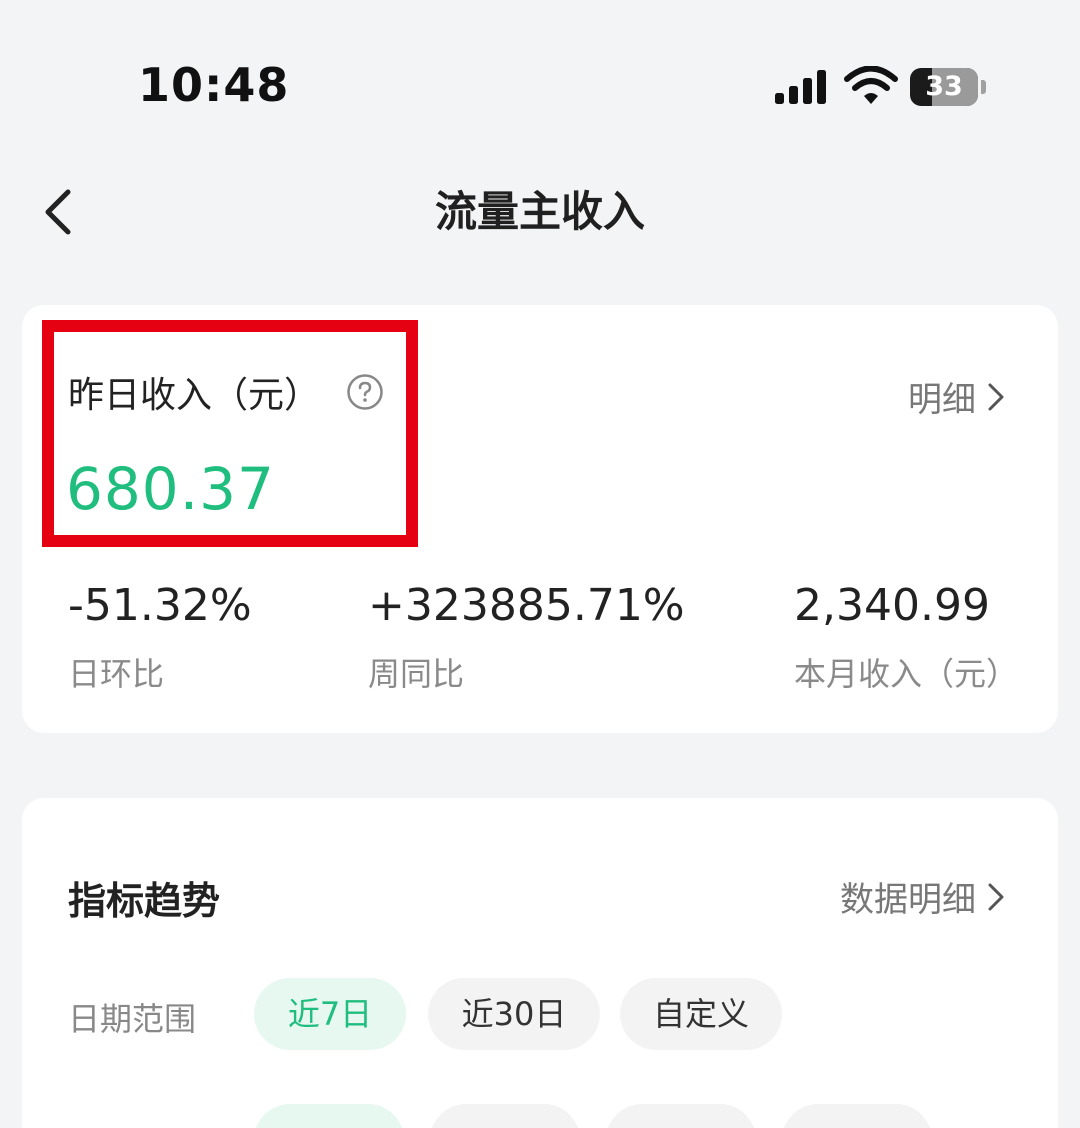 The width and height of the screenshot is (1080, 1128). Describe the element at coordinates (871, 85) in the screenshot. I see `wifi-icon` at that location.